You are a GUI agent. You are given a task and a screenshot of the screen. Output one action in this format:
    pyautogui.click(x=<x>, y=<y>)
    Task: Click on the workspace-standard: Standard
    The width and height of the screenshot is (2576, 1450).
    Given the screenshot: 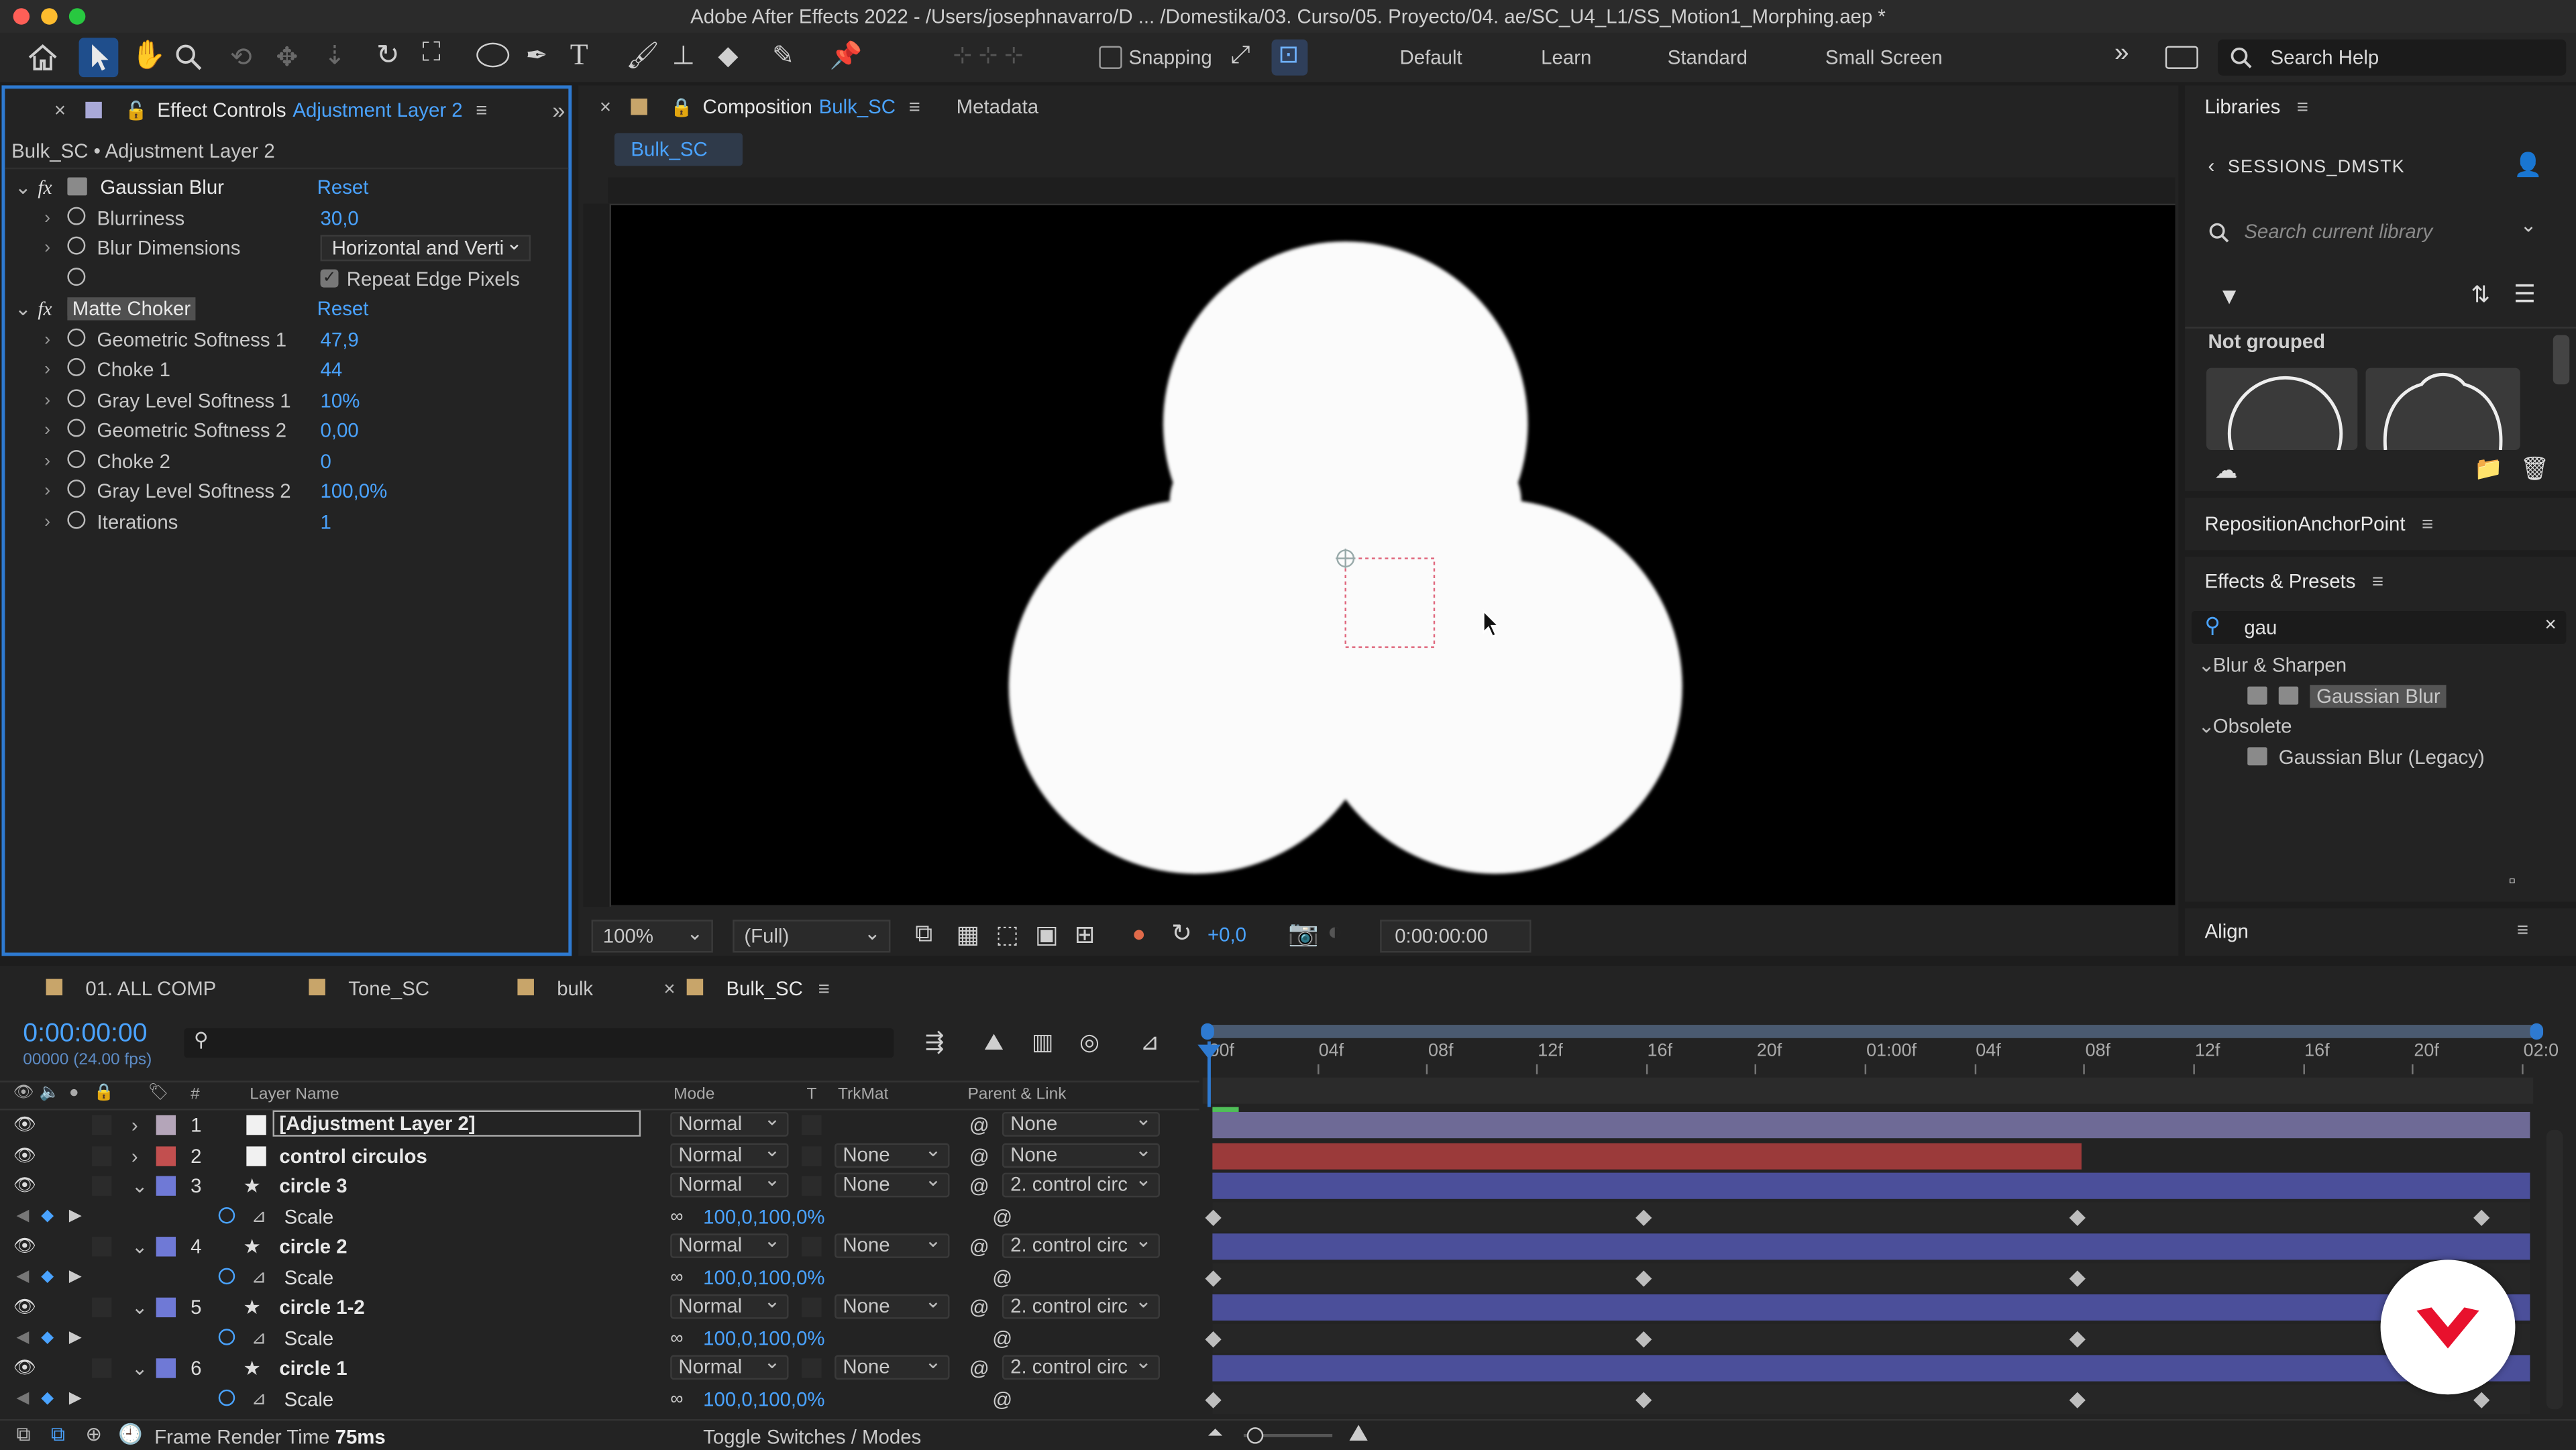 What is the action you would take?
    pyautogui.click(x=1708, y=57)
    